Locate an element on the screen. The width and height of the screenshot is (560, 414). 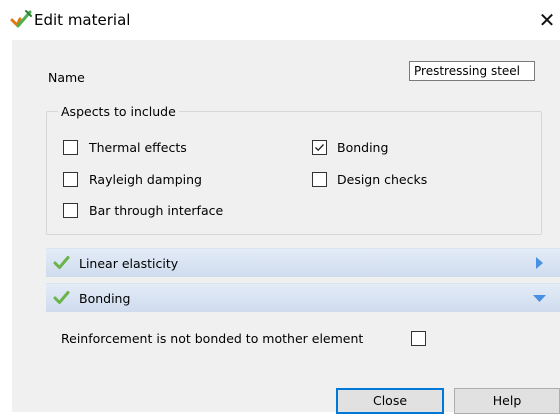
thermal-effects-label: Thermal effects is located at coordinates (138, 147).